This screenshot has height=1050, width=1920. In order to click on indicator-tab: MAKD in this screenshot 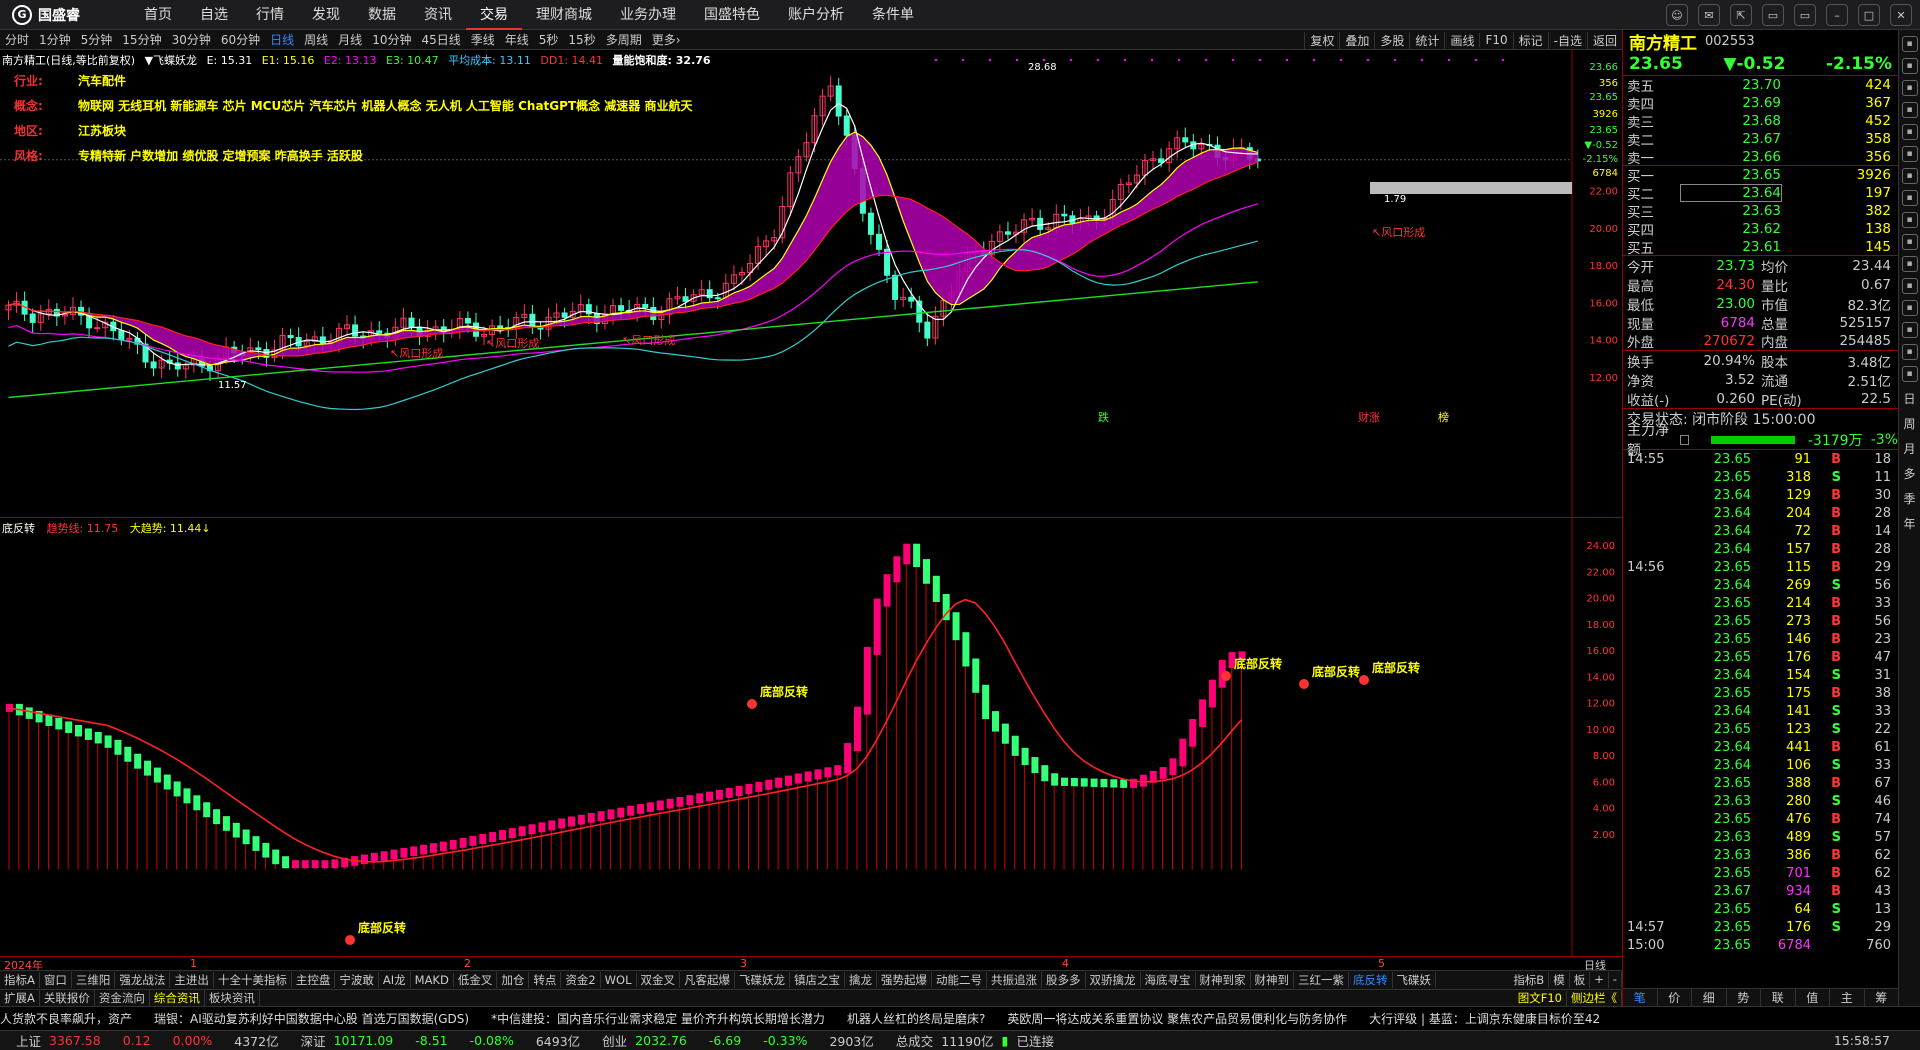, I will do `click(432, 980)`.